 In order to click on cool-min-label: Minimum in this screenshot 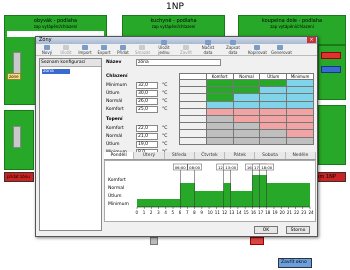, I will do `click(116, 85)`.